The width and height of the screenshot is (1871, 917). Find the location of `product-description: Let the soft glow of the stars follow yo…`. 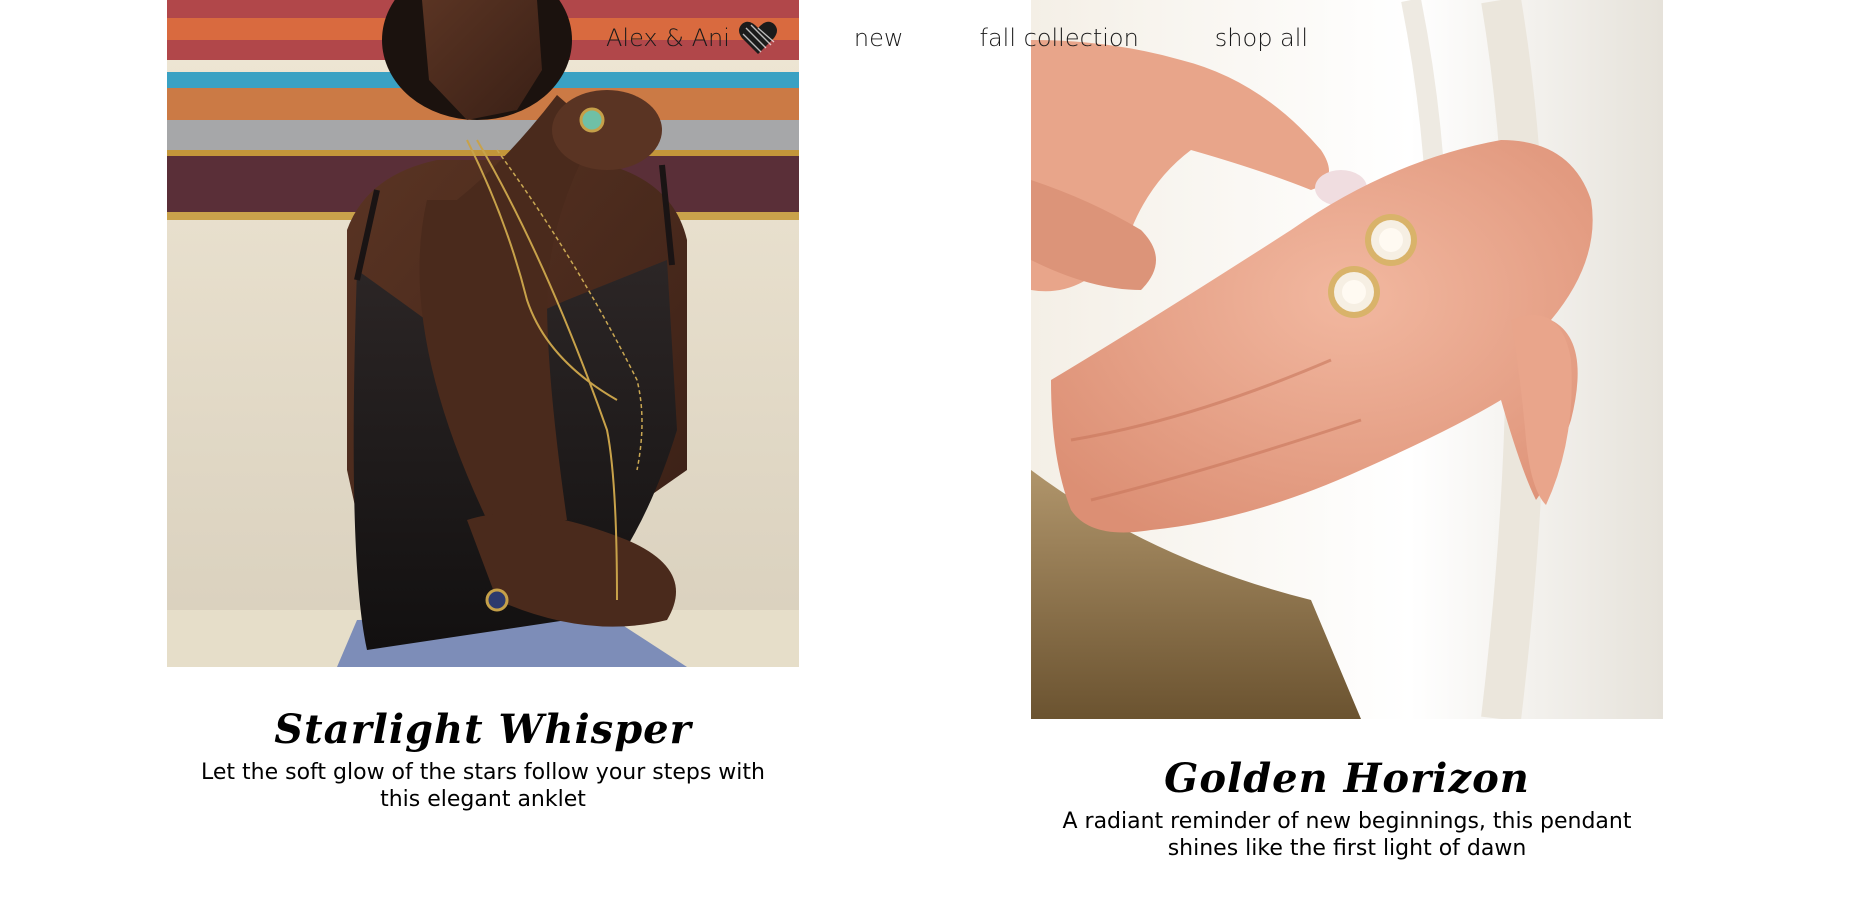

product-description: Let the soft glow of the stars follow yo… is located at coordinates (483, 786).